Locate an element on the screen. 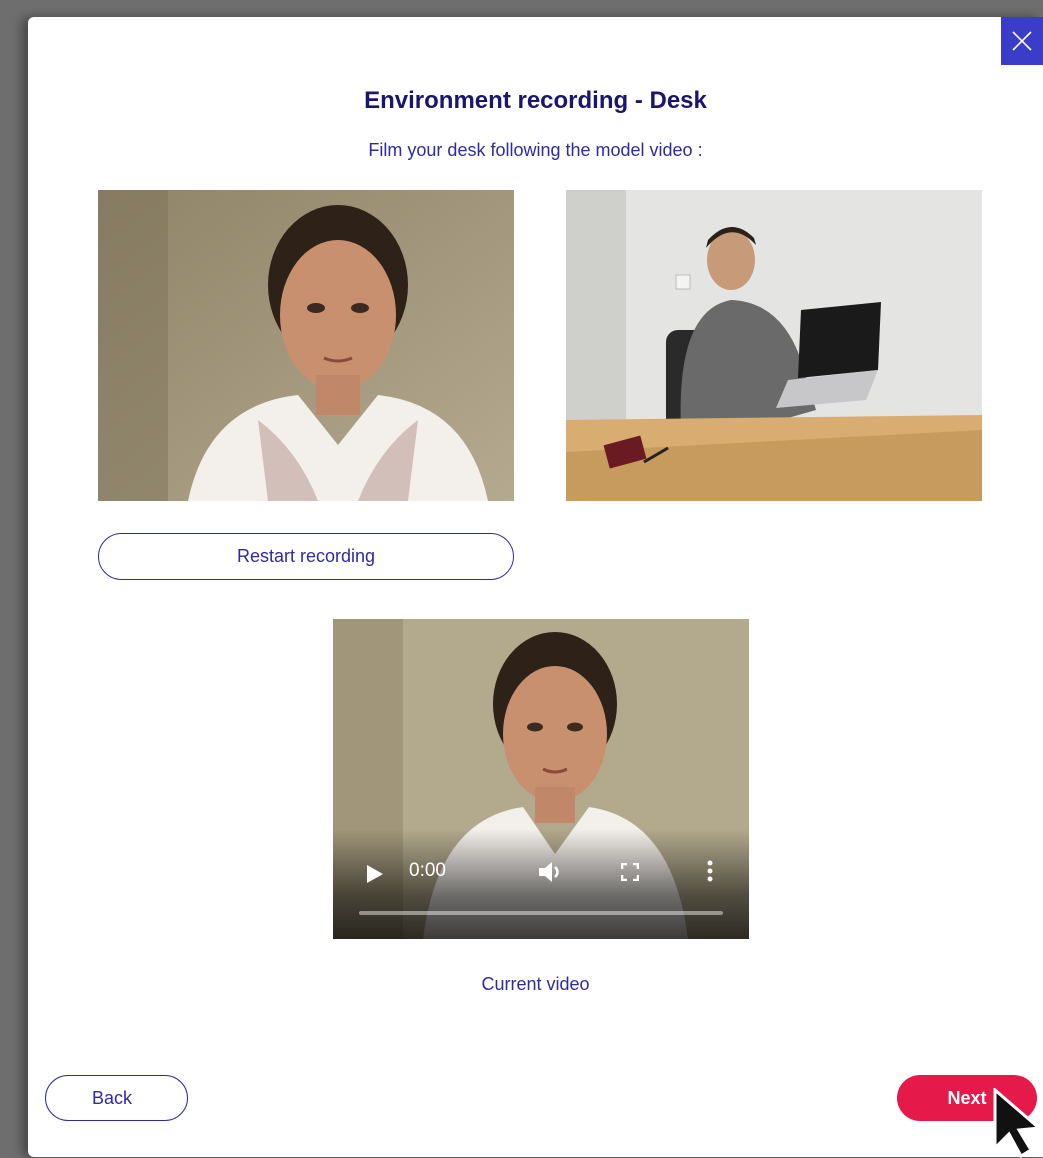  current-video-caption: Current video is located at coordinates (535, 984).